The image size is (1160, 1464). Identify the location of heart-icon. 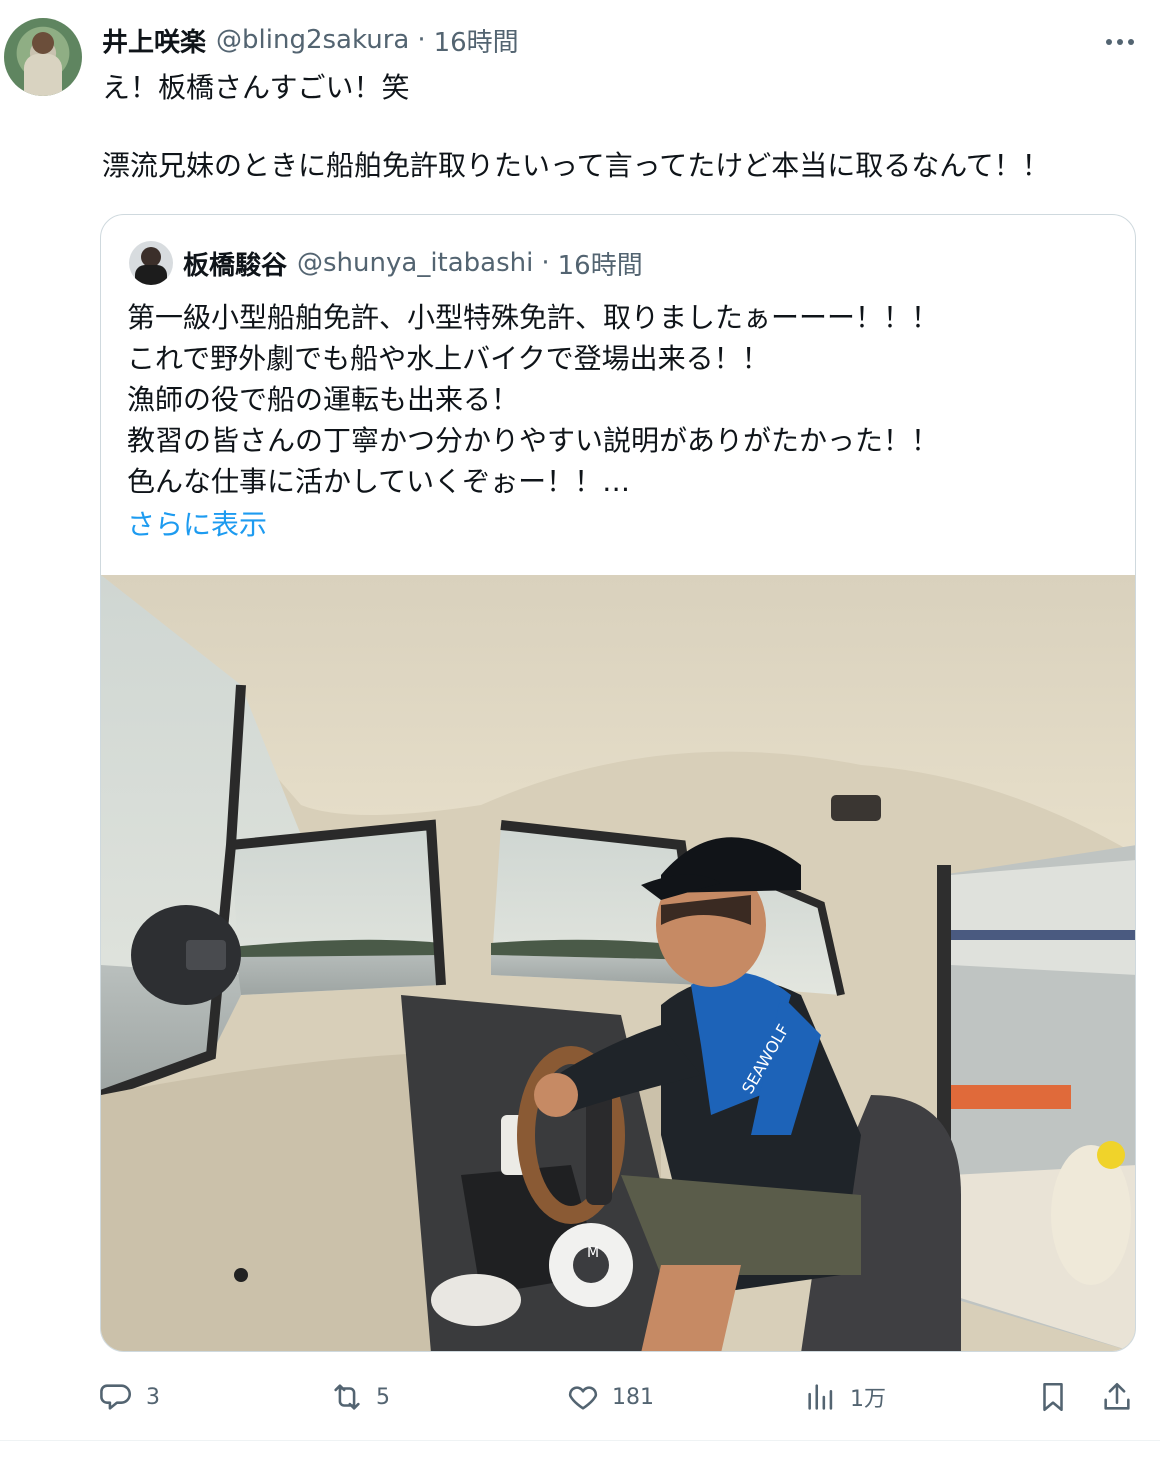
(583, 1398).